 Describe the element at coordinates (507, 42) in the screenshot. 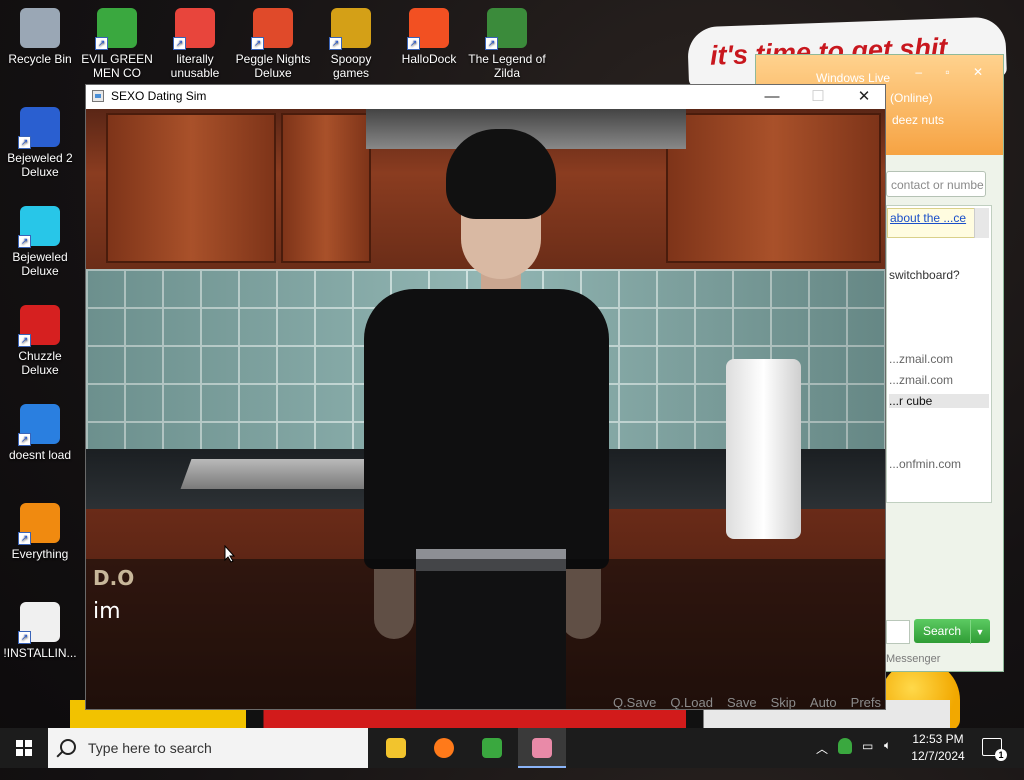

I see `desktop-icon: ↗ The Legend of Zilda` at that location.